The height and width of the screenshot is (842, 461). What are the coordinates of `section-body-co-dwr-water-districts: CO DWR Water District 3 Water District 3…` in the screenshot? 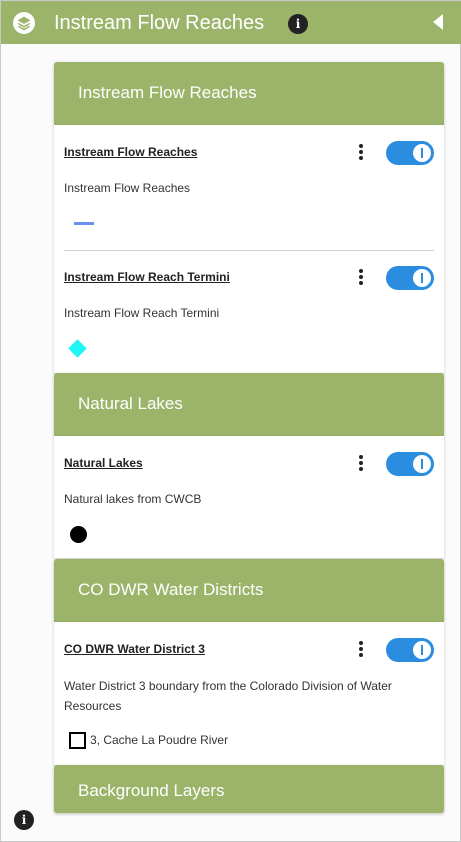 It's located at (249, 693).